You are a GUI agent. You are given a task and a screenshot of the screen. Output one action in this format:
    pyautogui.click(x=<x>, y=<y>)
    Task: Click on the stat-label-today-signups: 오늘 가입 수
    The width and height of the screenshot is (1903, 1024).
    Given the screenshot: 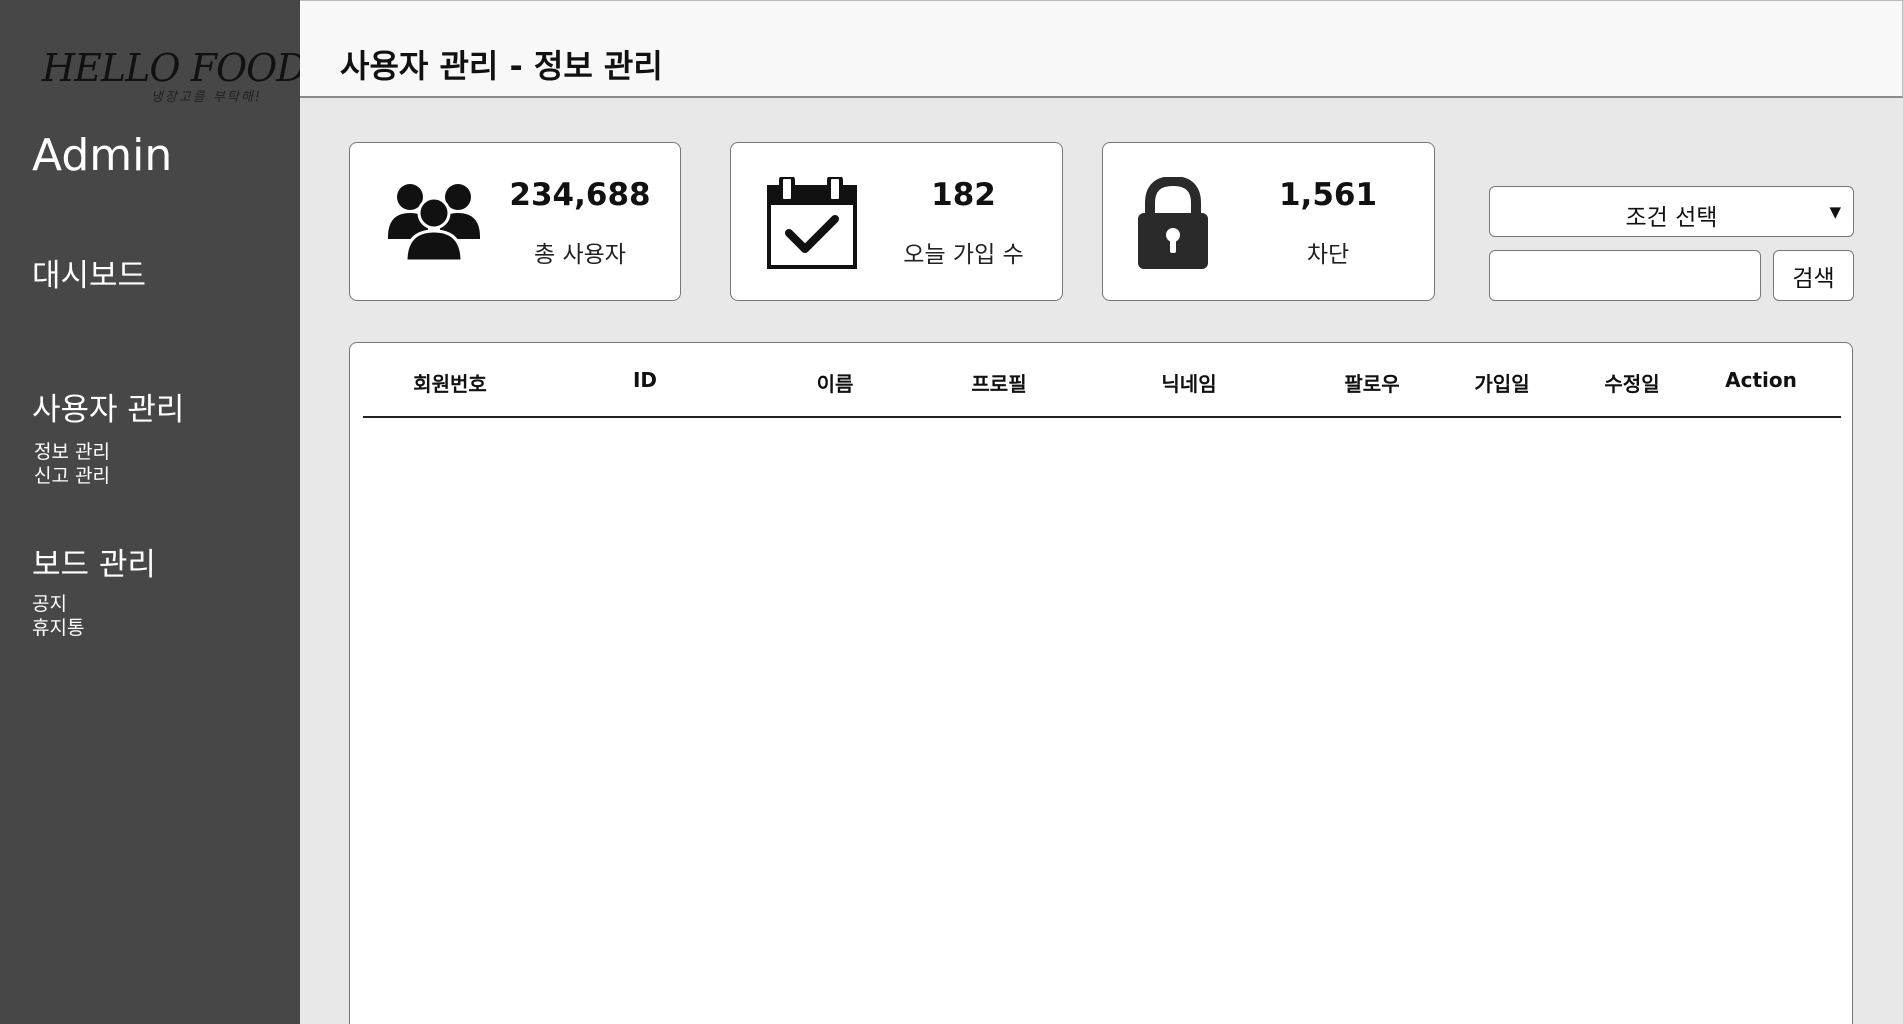 What is the action you would take?
    pyautogui.click(x=963, y=255)
    